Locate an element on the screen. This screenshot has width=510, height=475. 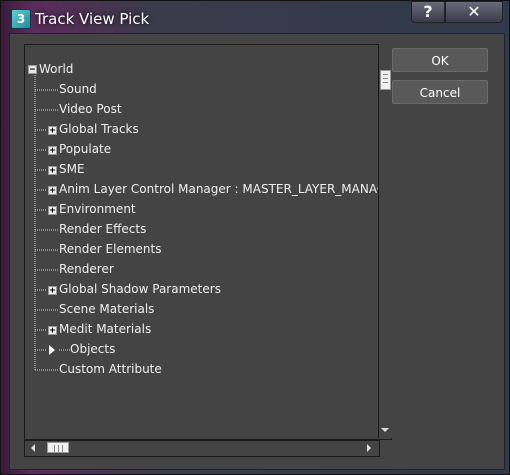
tree-item-environment: Environment is located at coordinates (97, 209).